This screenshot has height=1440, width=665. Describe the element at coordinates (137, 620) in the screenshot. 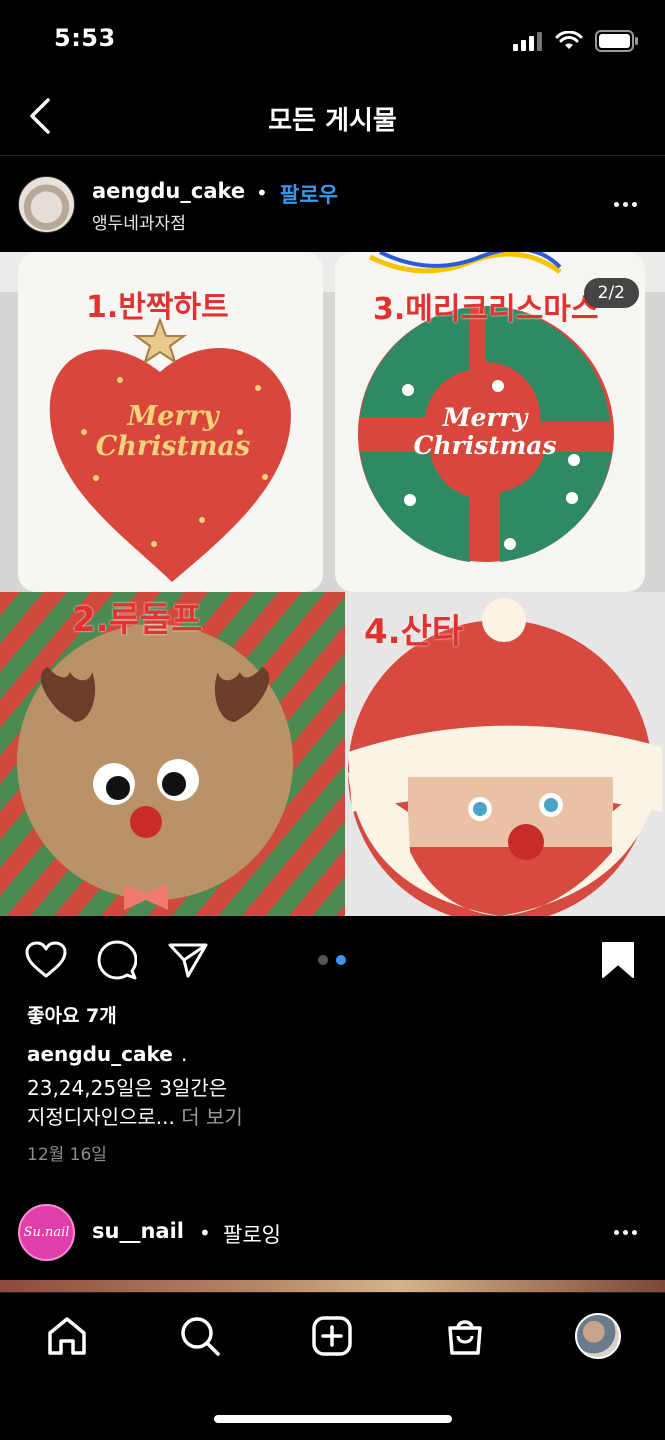

I see `cake-label-2: 2.루돌프` at that location.